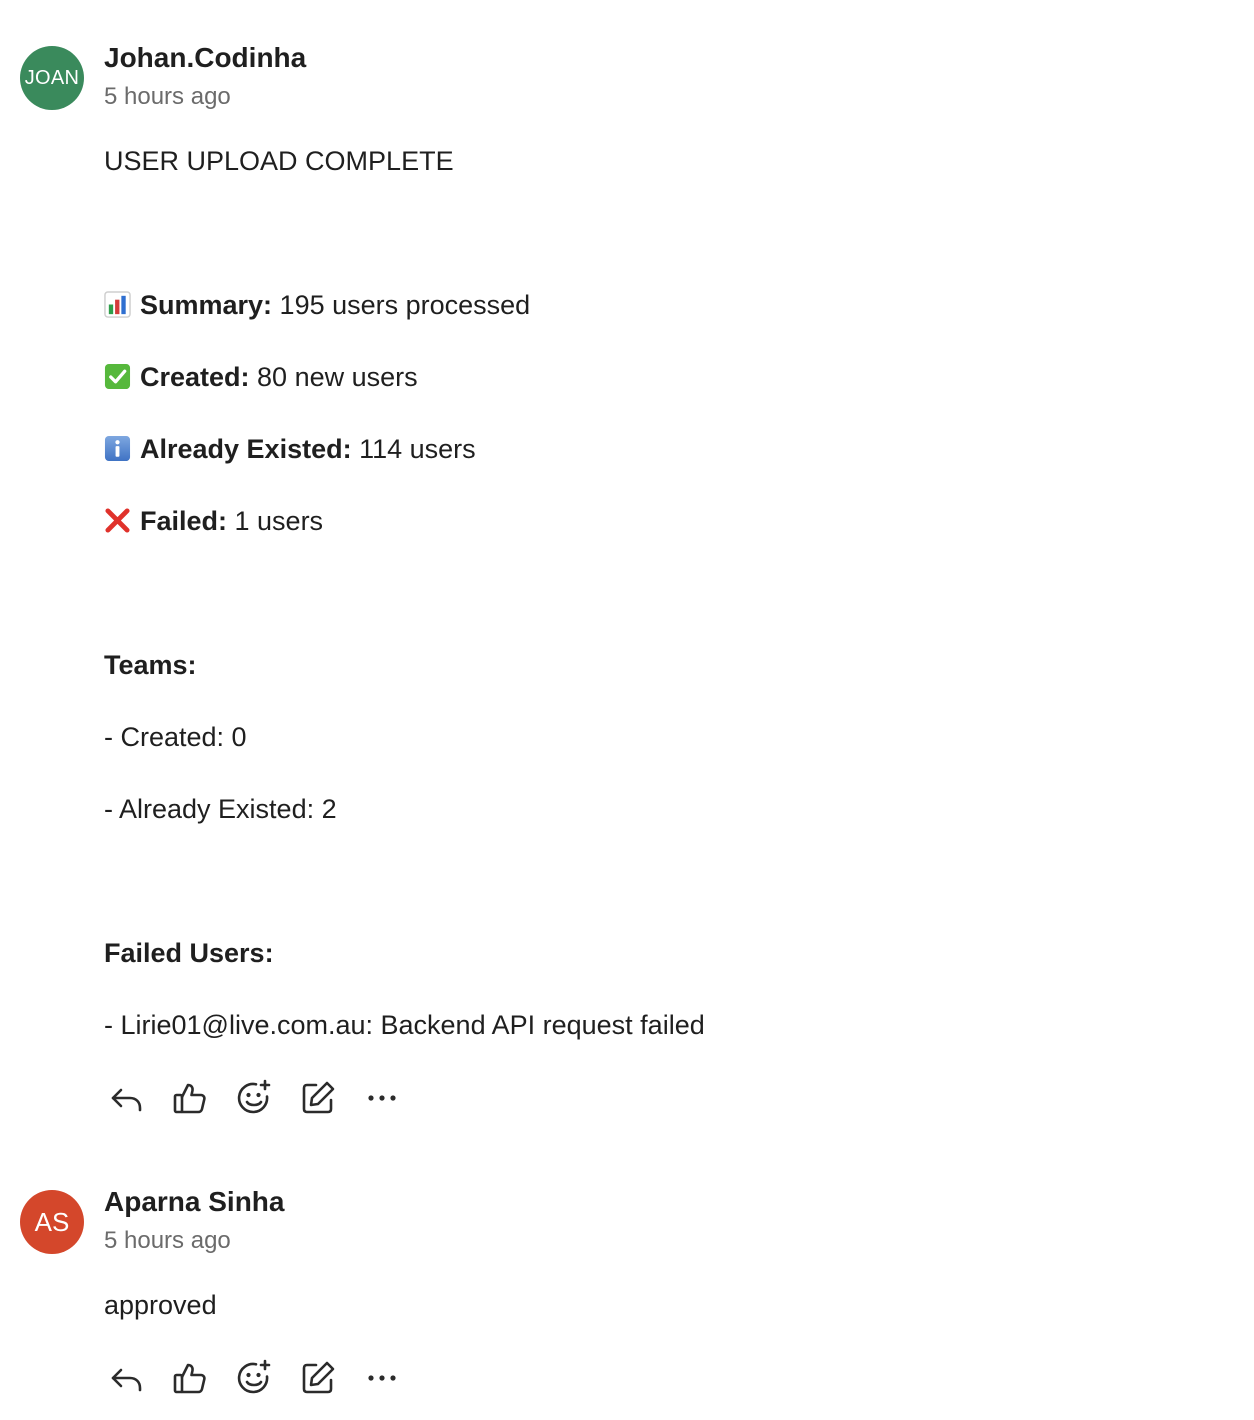 The height and width of the screenshot is (1420, 1254). I want to click on failed-label: Failed:, so click(184, 521).